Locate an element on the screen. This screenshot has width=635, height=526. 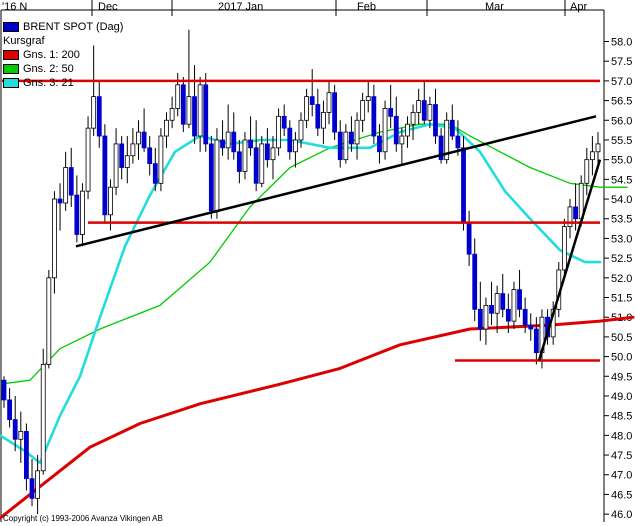
y-tick-label: 53.0 is located at coordinates (621, 239).